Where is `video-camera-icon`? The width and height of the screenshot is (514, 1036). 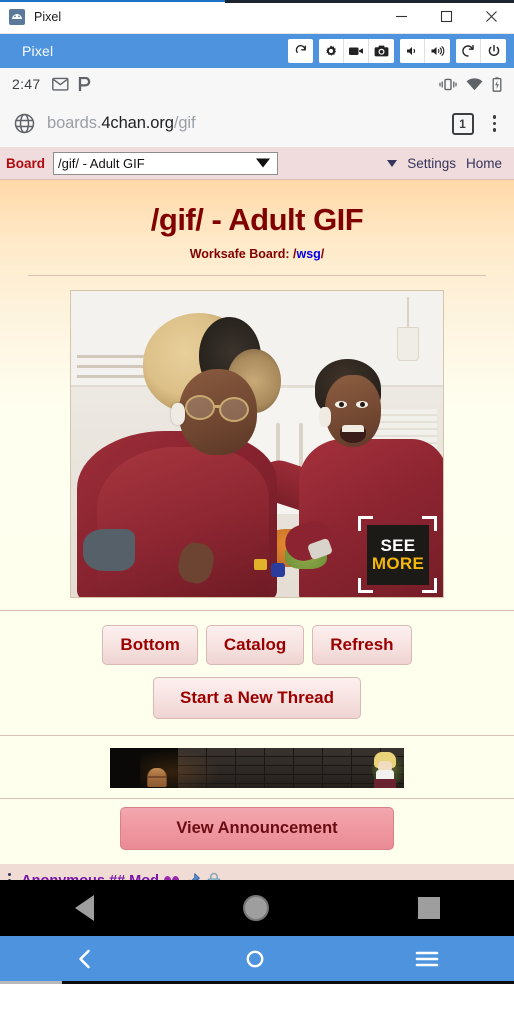 video-camera-icon is located at coordinates (356, 51).